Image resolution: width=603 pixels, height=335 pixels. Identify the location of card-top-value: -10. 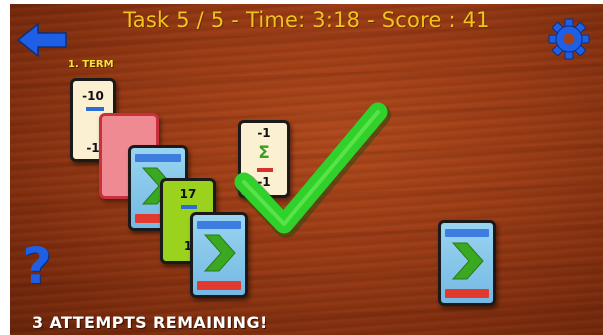
(93, 96).